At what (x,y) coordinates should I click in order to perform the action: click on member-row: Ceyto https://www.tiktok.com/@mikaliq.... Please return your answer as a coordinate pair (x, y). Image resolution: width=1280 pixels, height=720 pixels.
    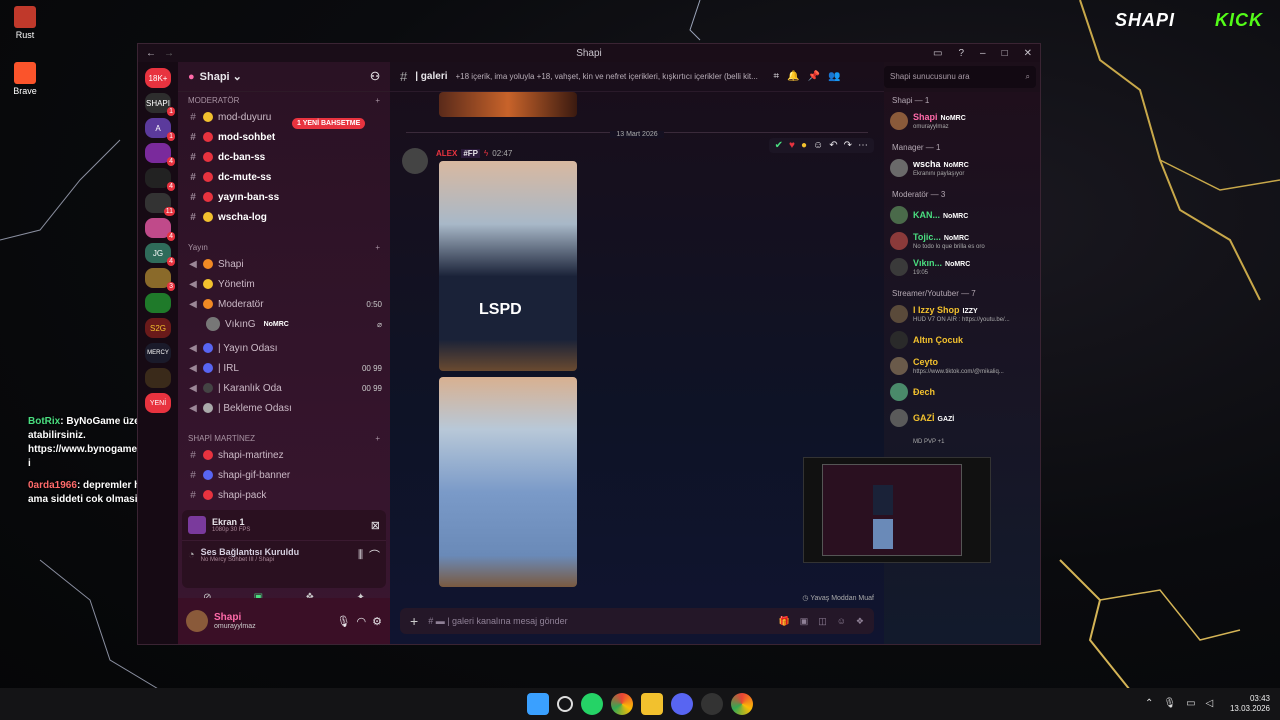
    Looking at the image, I should click on (962, 366).